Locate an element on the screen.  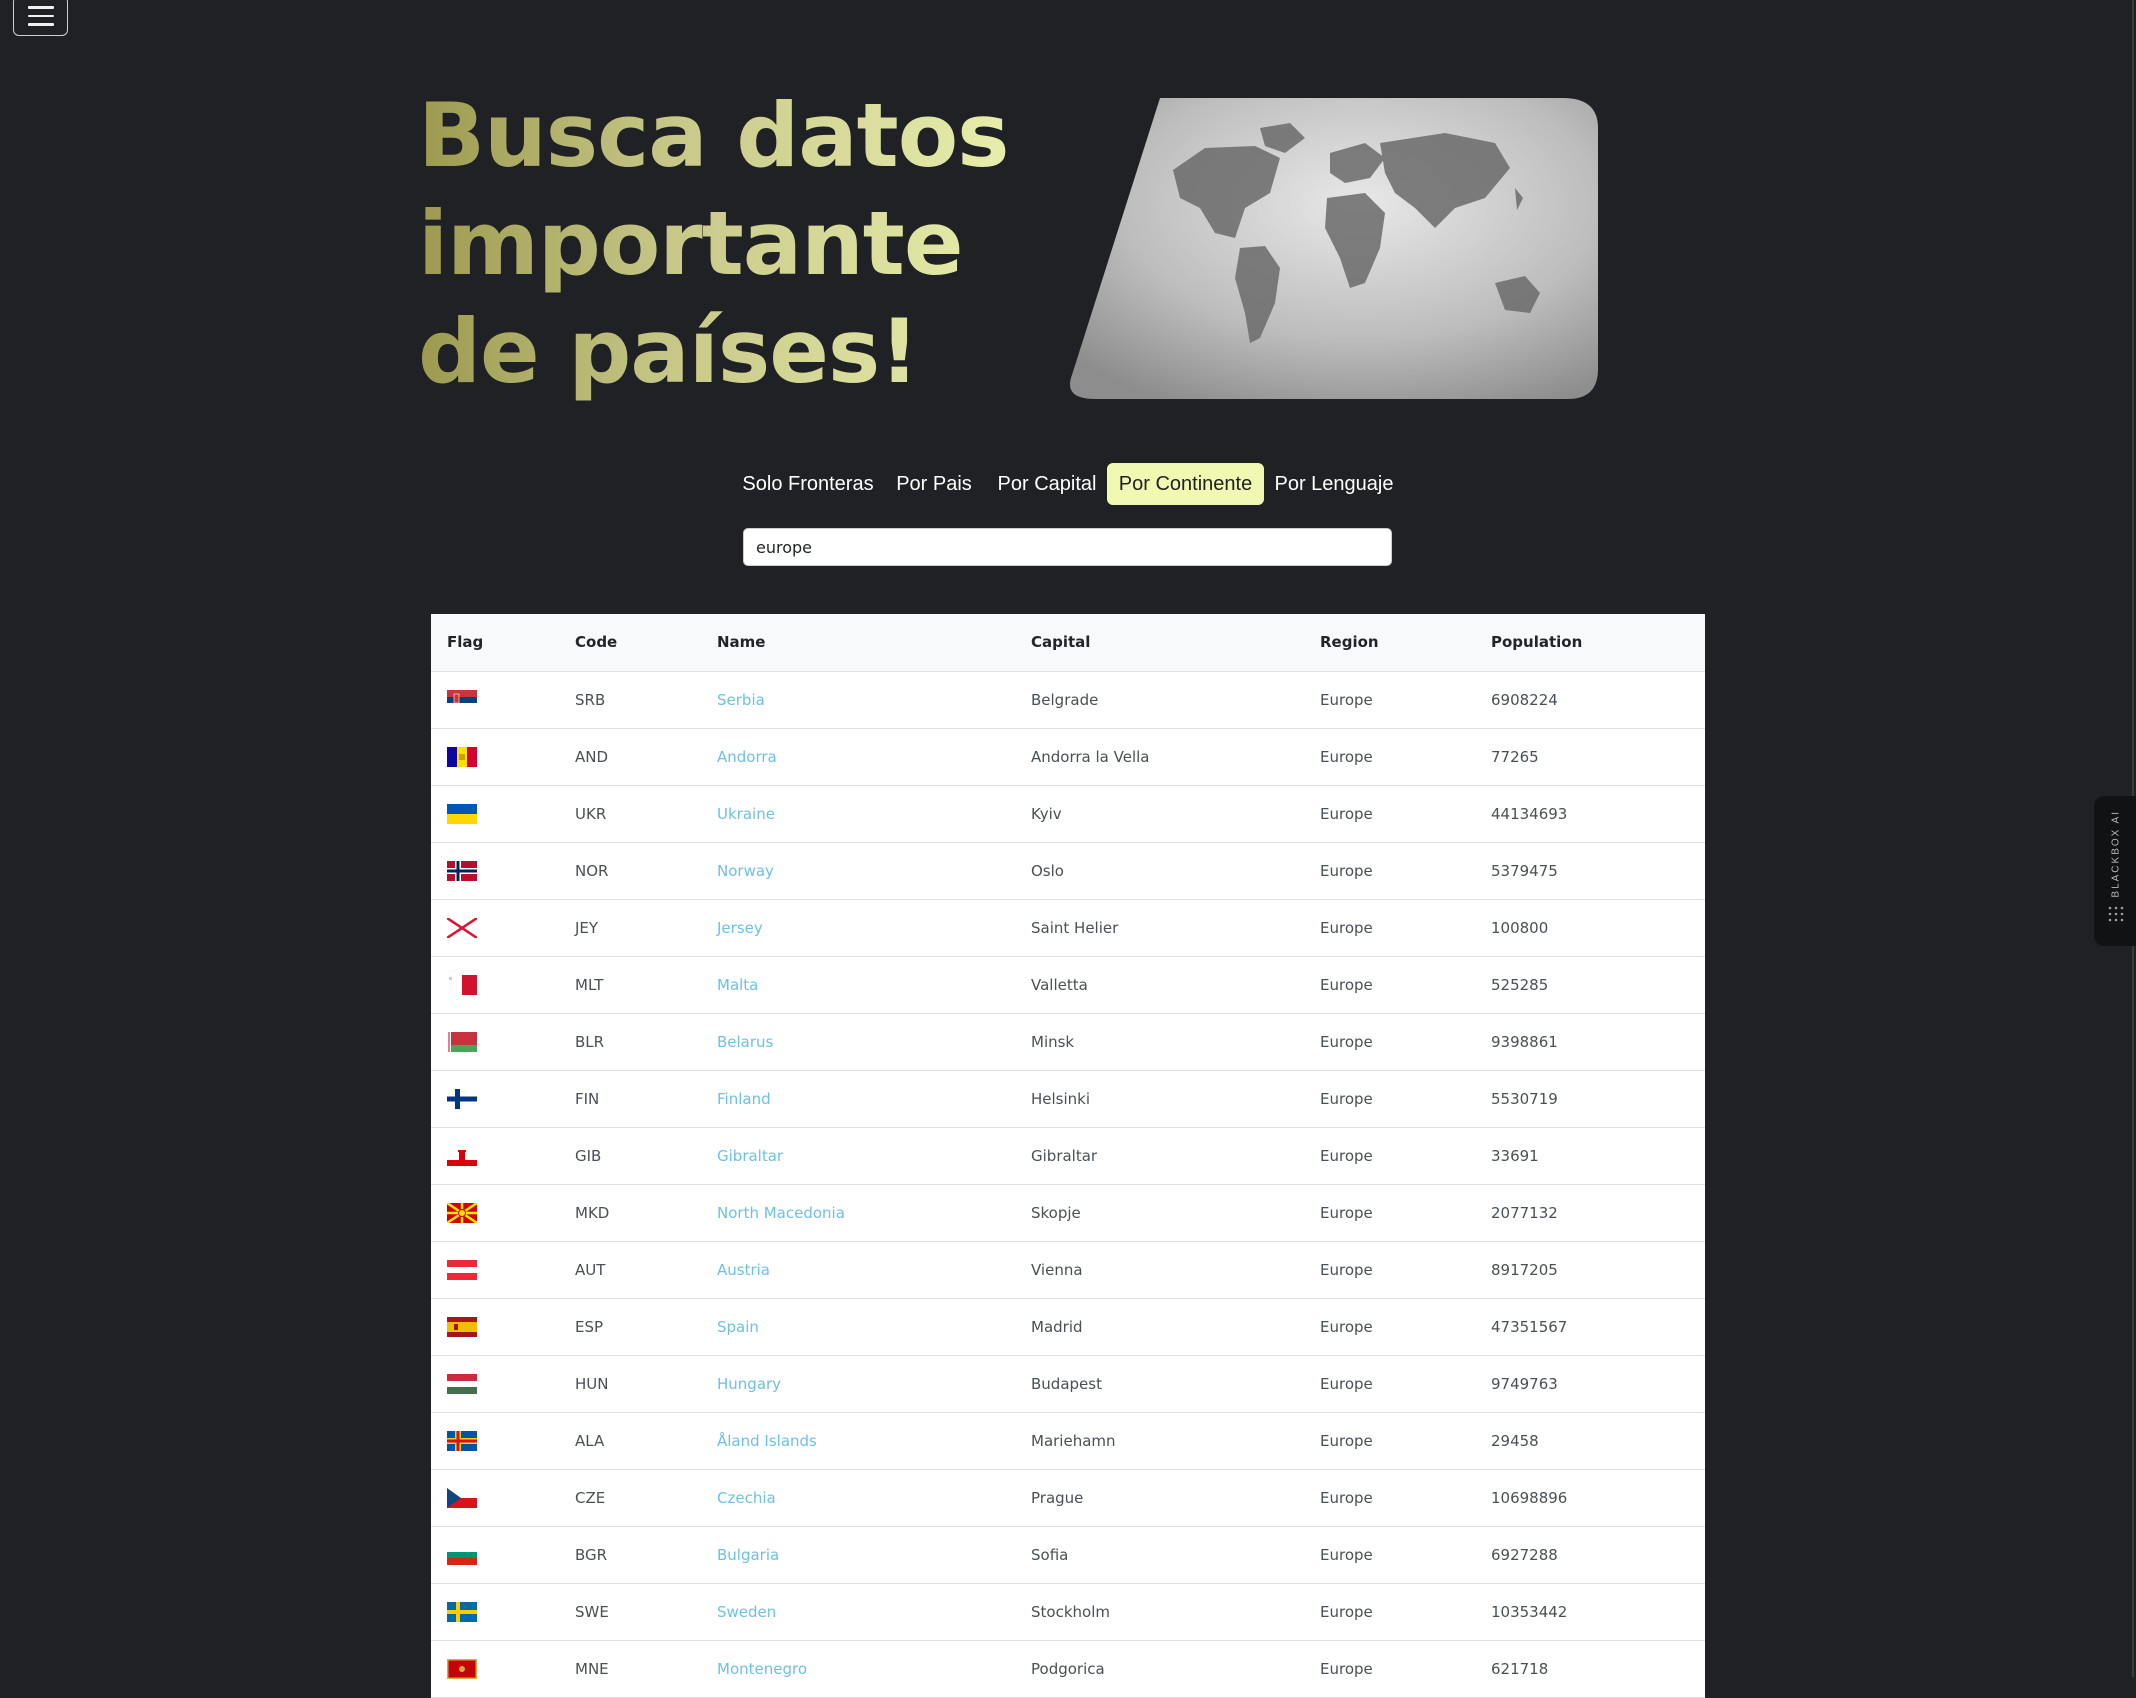
menu-toggle-button is located at coordinates (40, 18).